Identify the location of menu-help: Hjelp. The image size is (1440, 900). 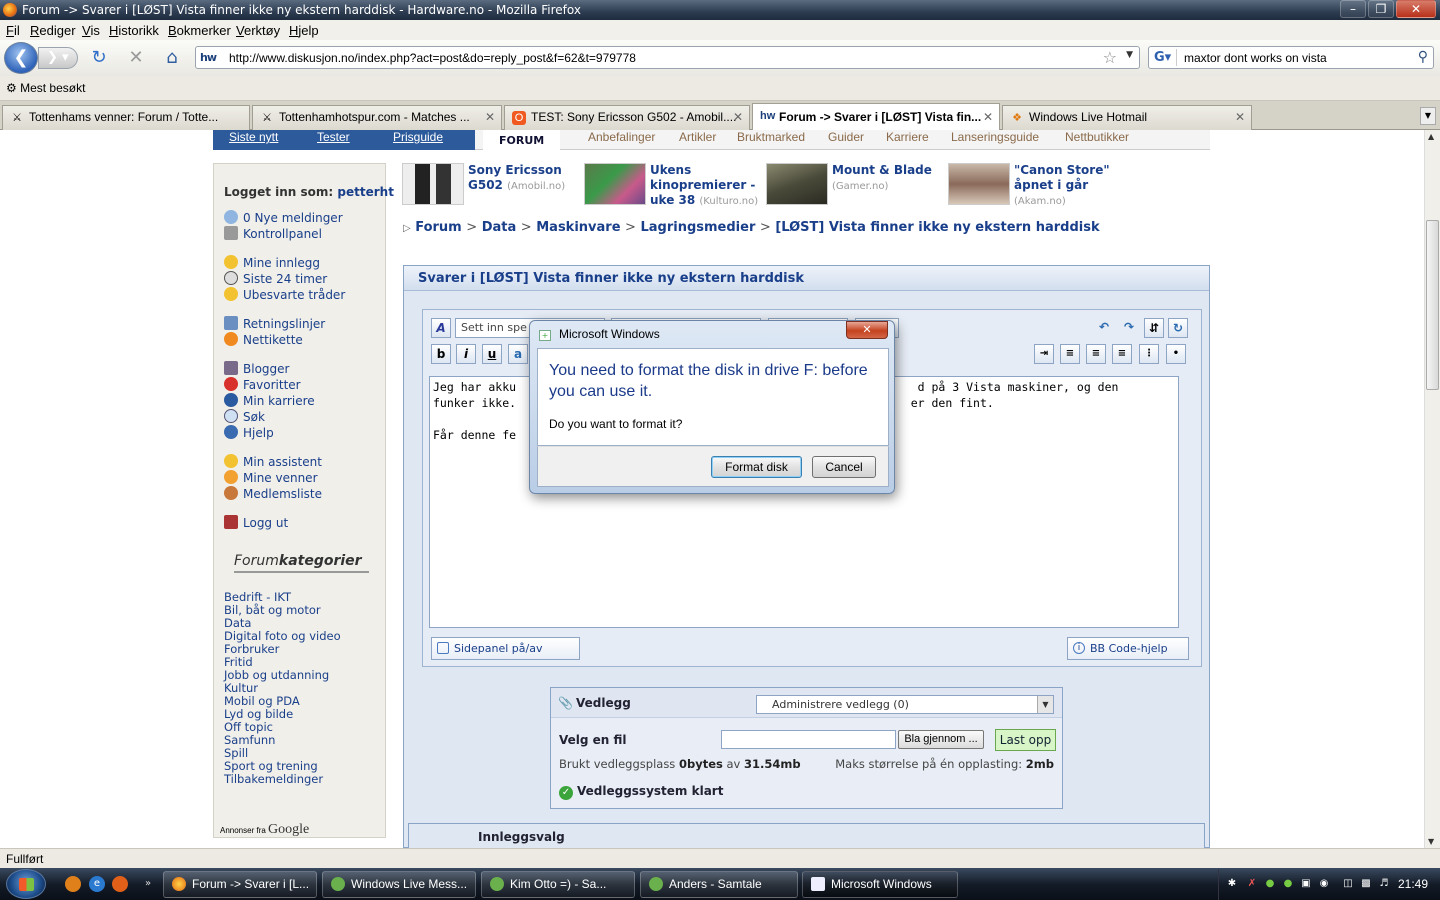
(304, 30).